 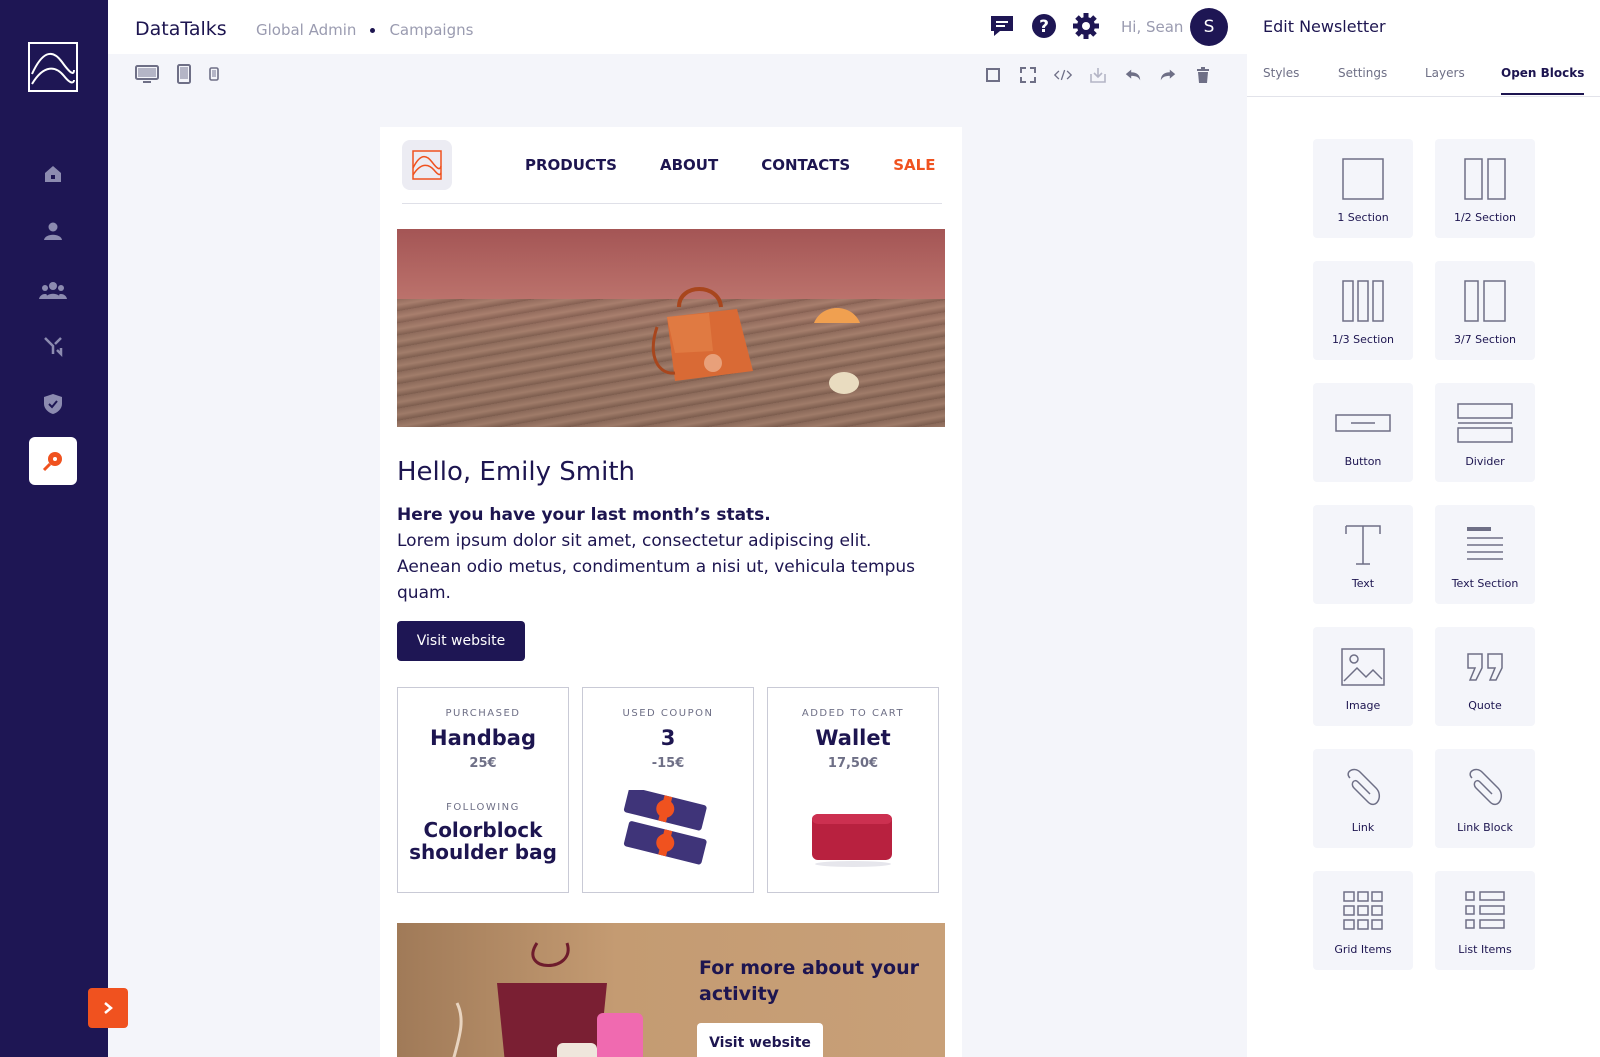 What do you see at coordinates (516, 472) in the screenshot?
I see `email-greeting: Hello, Emily Smith` at bounding box center [516, 472].